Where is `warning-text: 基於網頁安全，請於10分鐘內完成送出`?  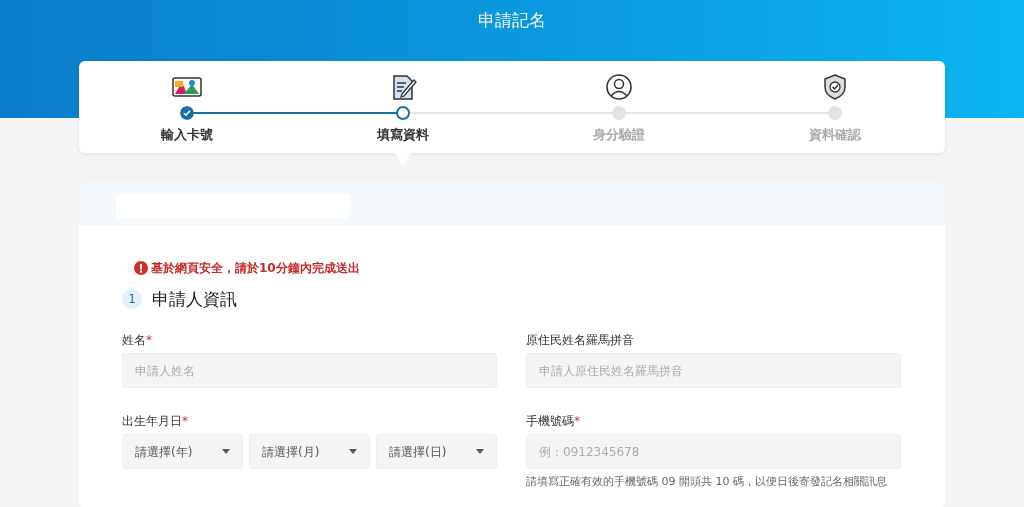 warning-text: 基於網頁安全，請於10分鐘內完成送出 is located at coordinates (255, 268).